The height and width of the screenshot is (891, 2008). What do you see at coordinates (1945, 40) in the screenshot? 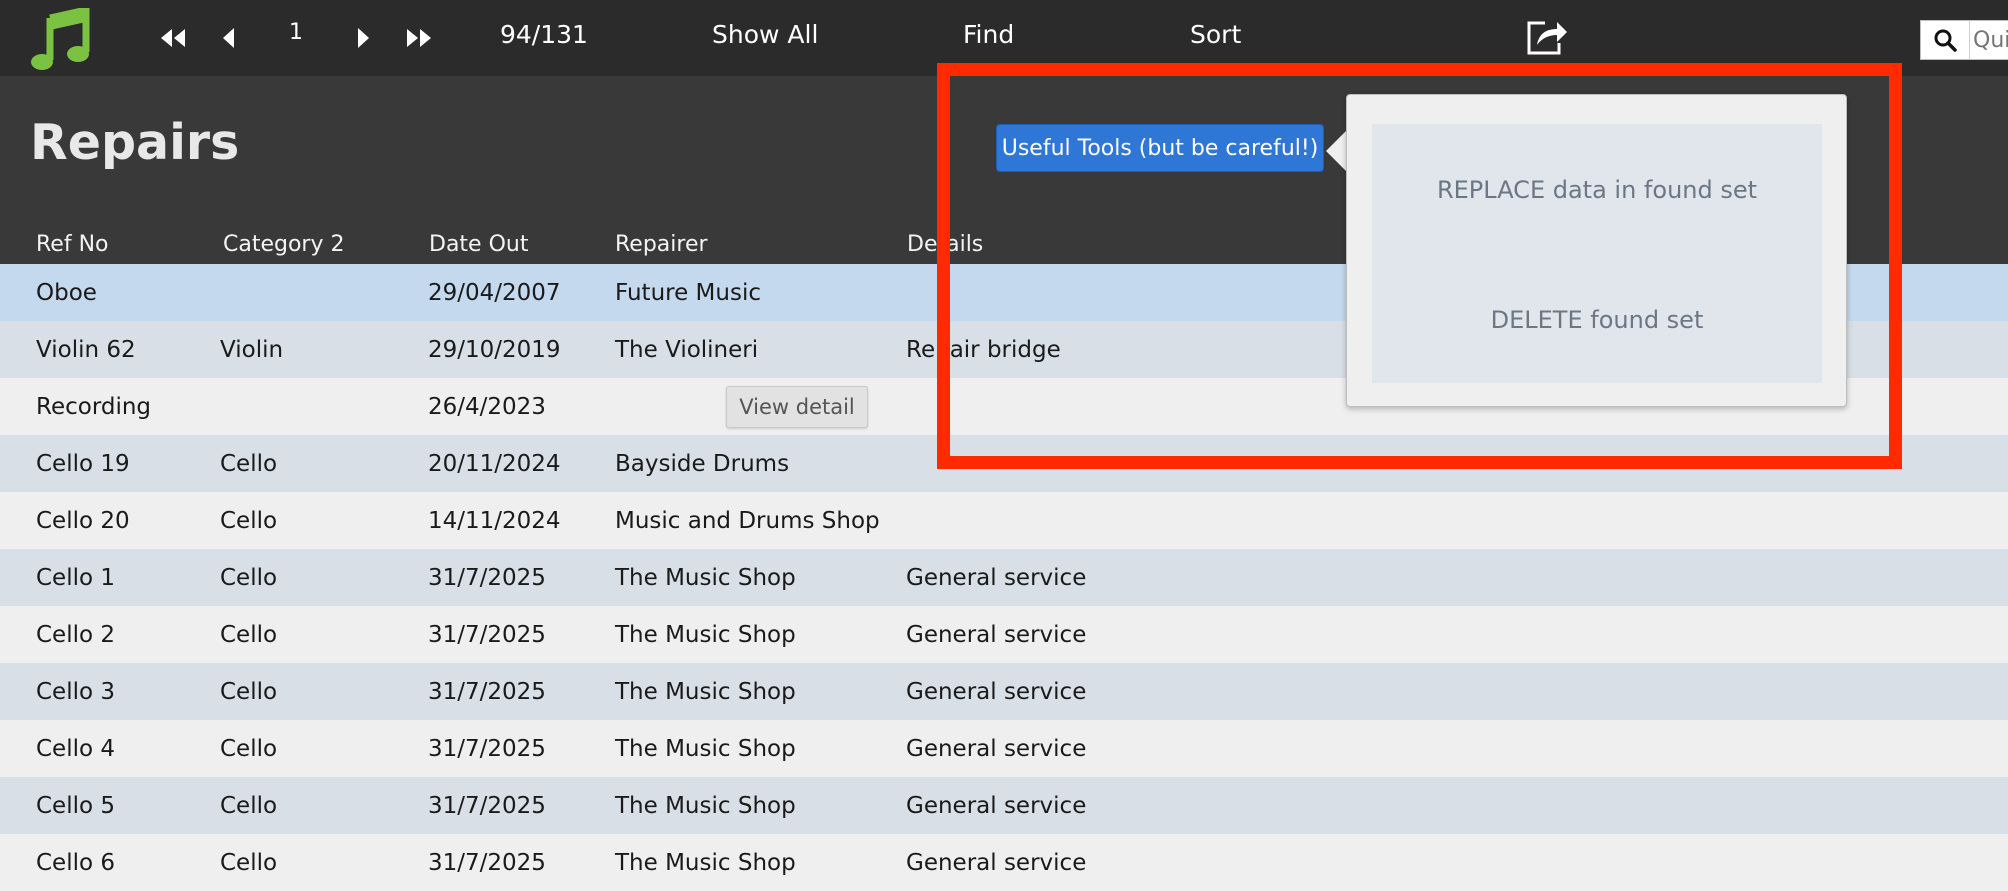
I see `search-icon` at bounding box center [1945, 40].